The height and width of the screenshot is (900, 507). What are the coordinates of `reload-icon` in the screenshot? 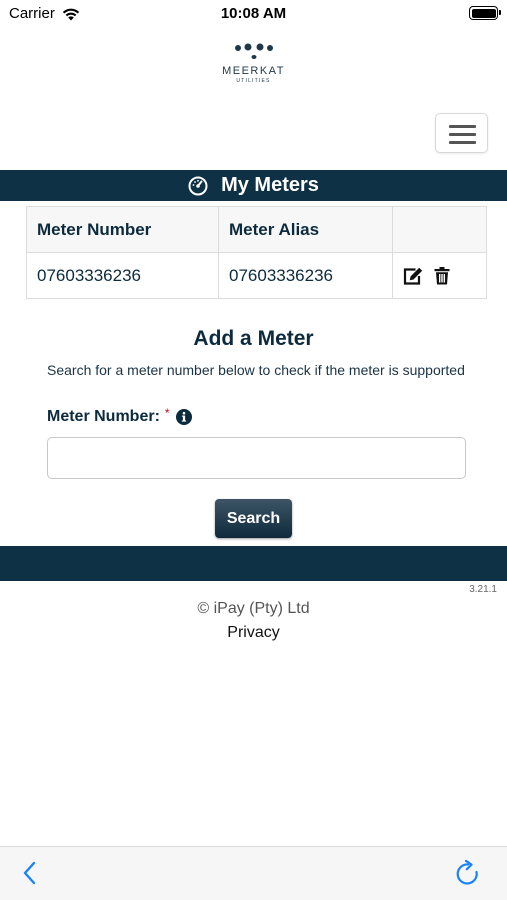 It's located at (468, 874).